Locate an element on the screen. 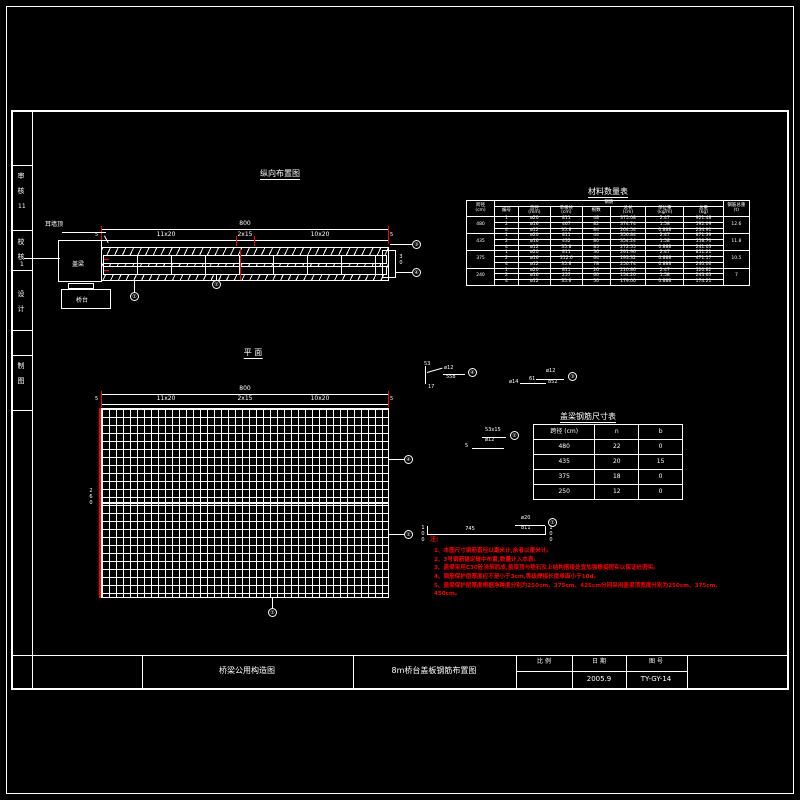 The width and height of the screenshot is (800, 800). th-dims-span: 跨径 (cm) is located at coordinates (564, 432).